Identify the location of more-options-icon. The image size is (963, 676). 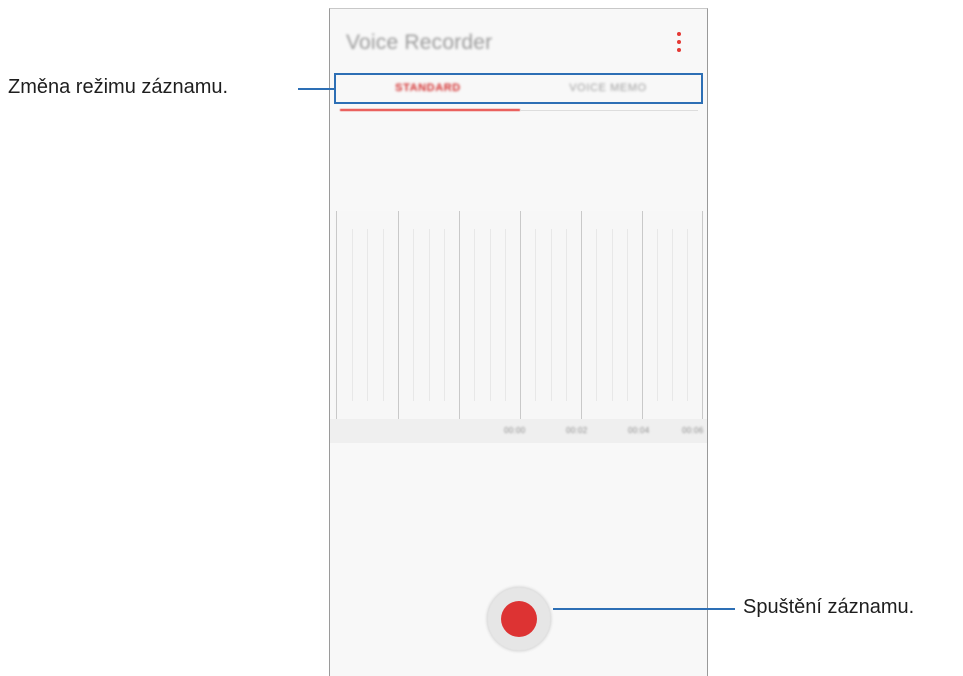
(679, 42).